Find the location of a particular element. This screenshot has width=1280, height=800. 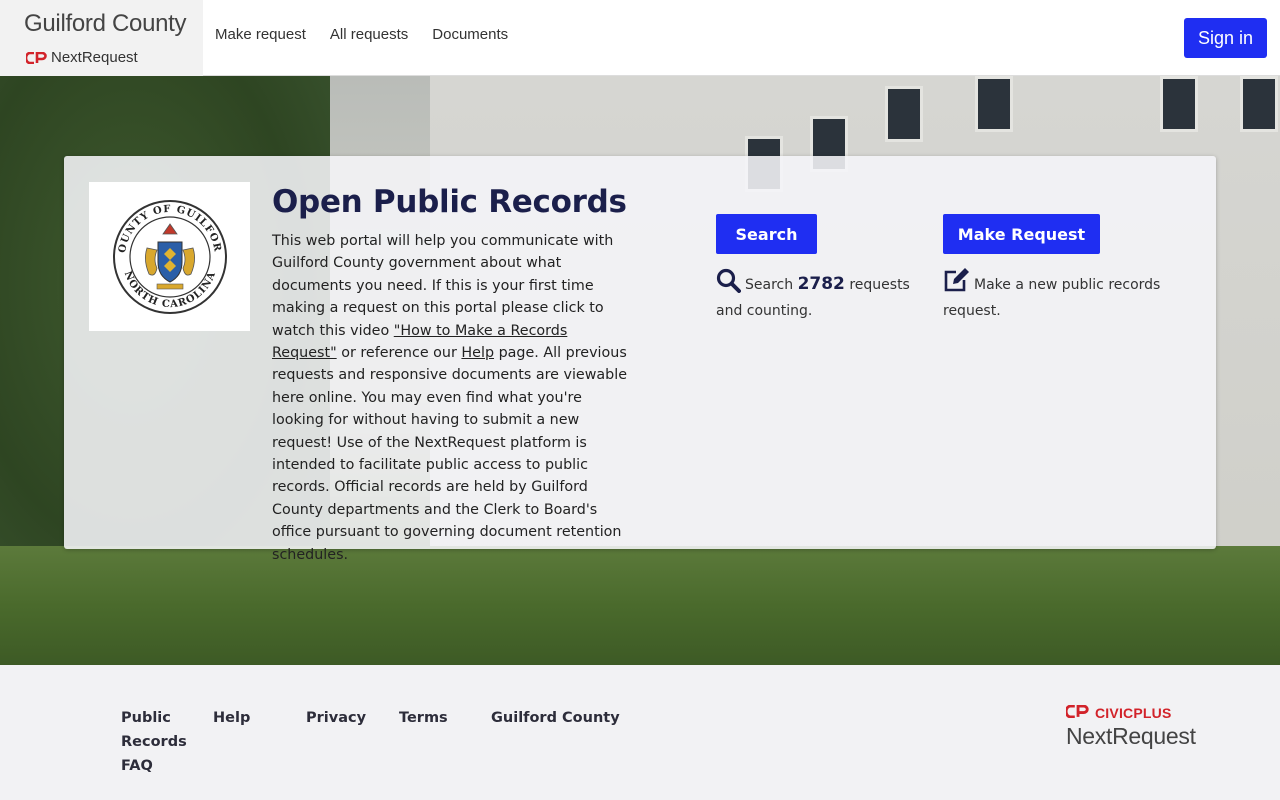

county-seal: COUNTY OF GUILFORD NORTH CAROLINA is located at coordinates (169, 256).